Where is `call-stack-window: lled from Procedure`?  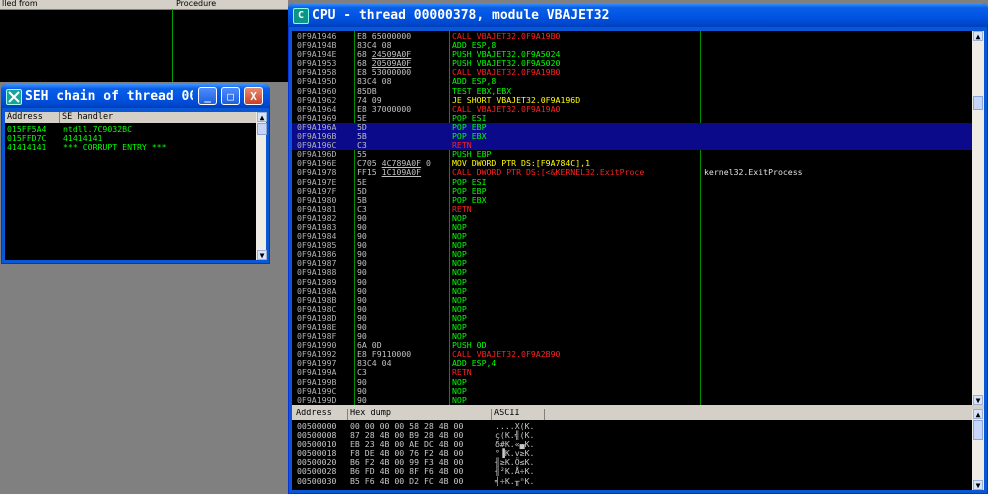
call-stack-window: lled from Procedure is located at coordinates (144, 41).